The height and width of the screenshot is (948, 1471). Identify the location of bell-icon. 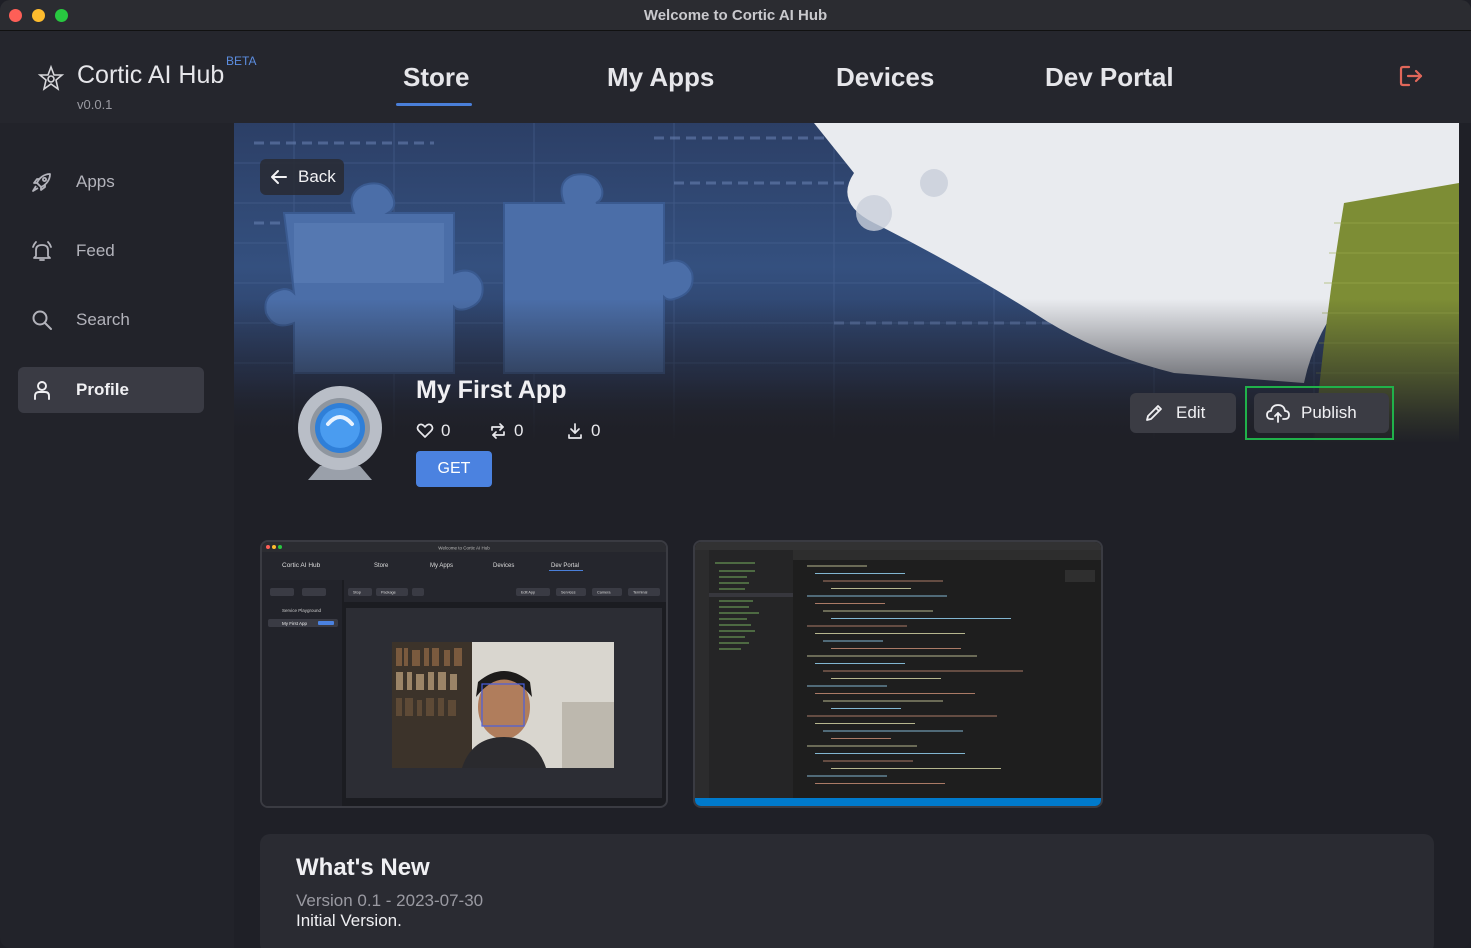
(42, 251).